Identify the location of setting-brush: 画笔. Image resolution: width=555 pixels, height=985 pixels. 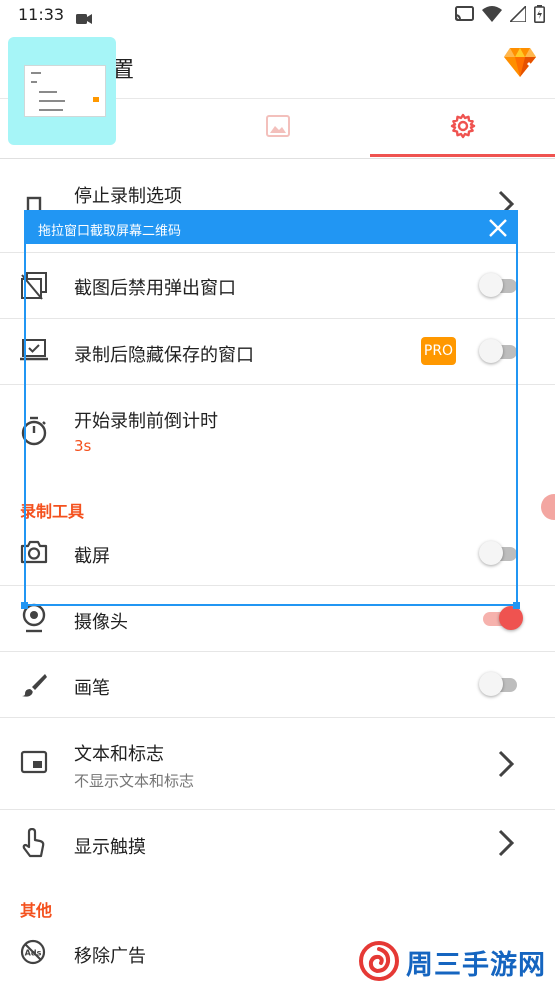
(277, 684).